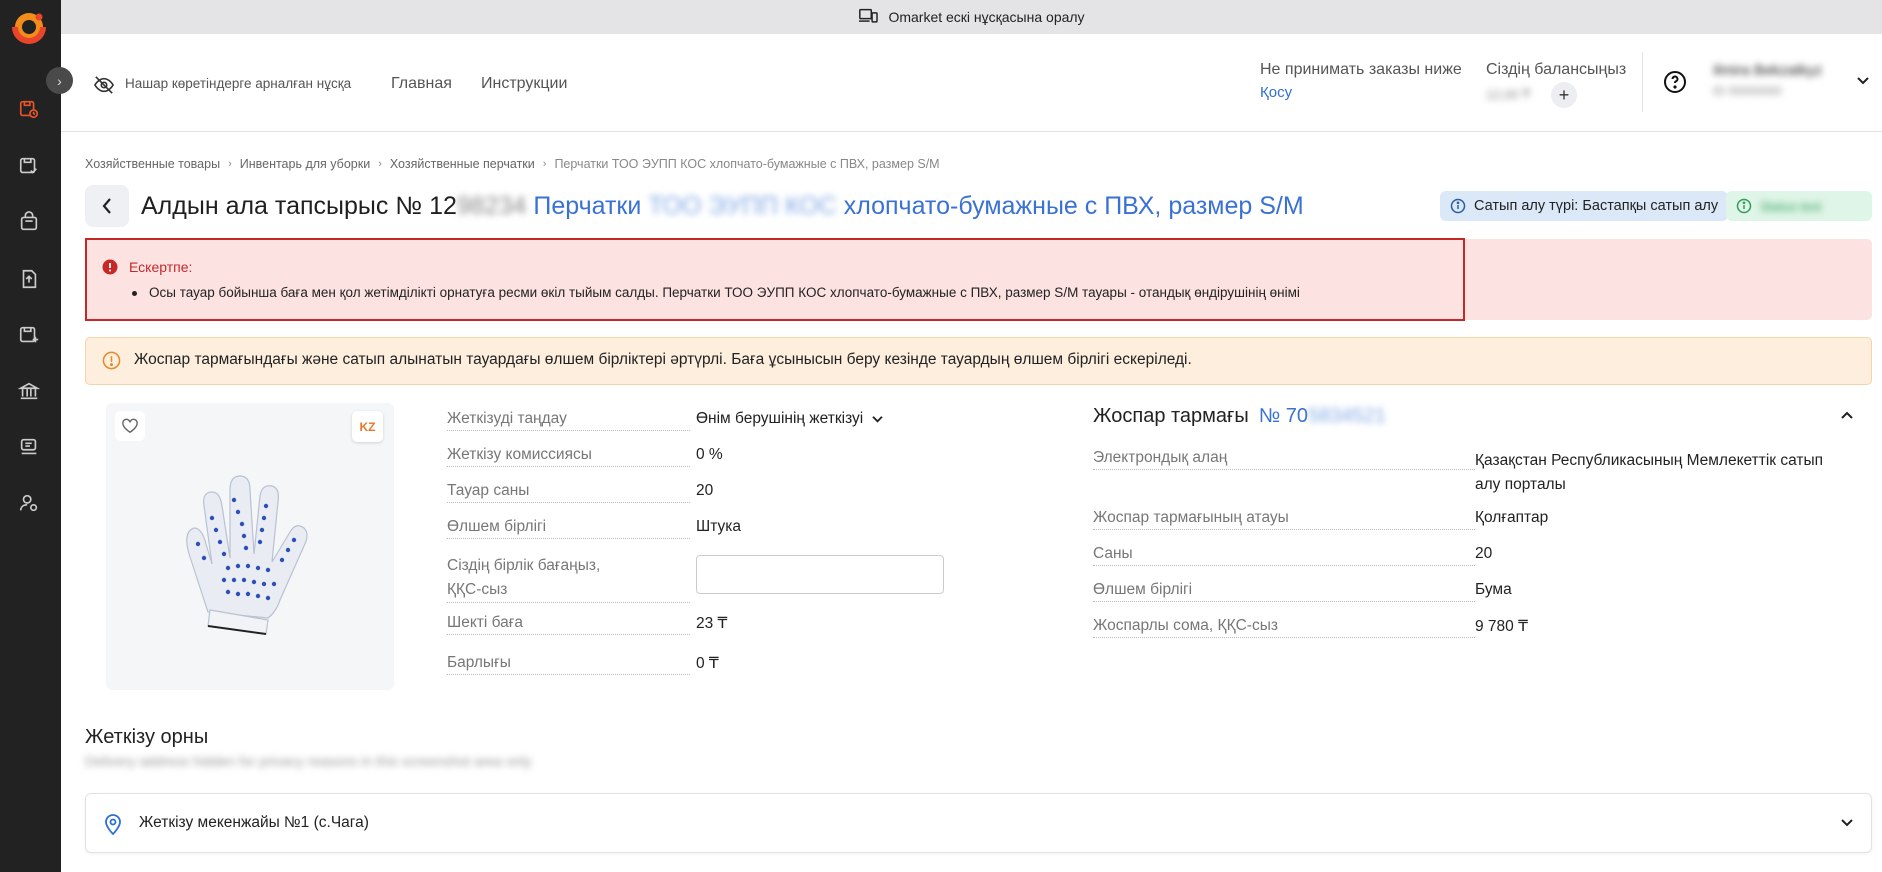 This screenshot has height=872, width=1882. What do you see at coordinates (59, 80) in the screenshot?
I see `sidebar-expand-button: ›` at bounding box center [59, 80].